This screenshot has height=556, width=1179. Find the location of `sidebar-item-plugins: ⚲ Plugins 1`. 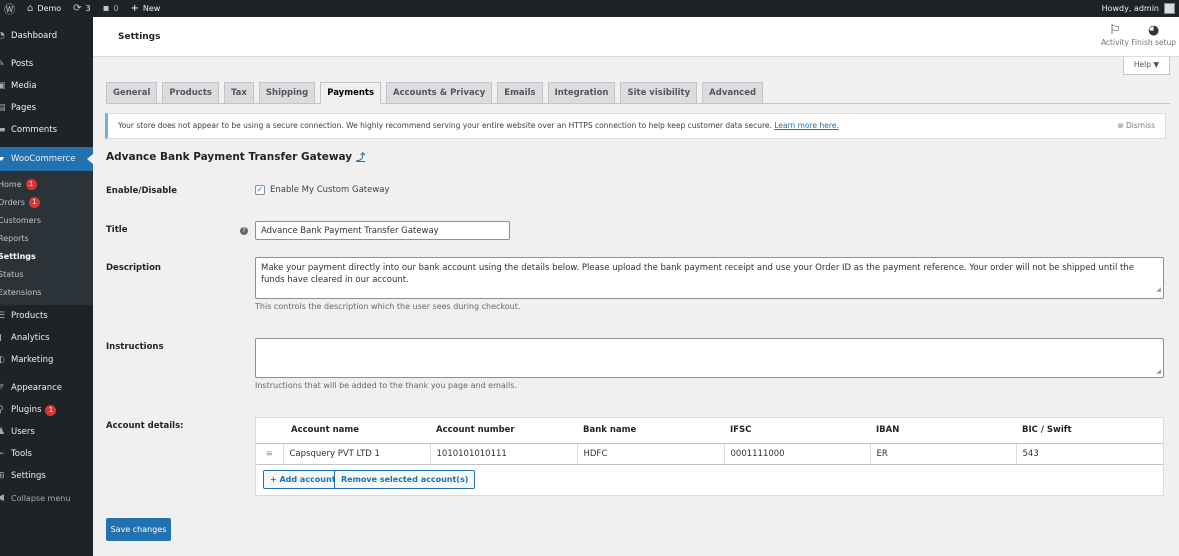

sidebar-item-plugins: ⚲ Plugins 1 is located at coordinates (46, 410).